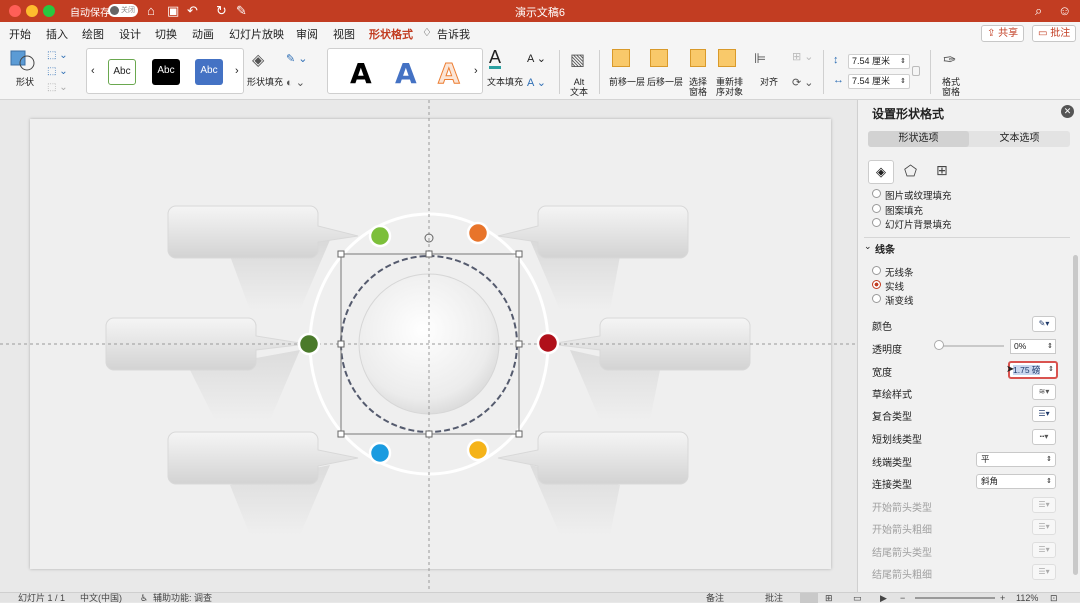 The image size is (1080, 603). Describe the element at coordinates (1050, 346) in the screenshot. I see `transparency-stepper: ⇕` at that location.